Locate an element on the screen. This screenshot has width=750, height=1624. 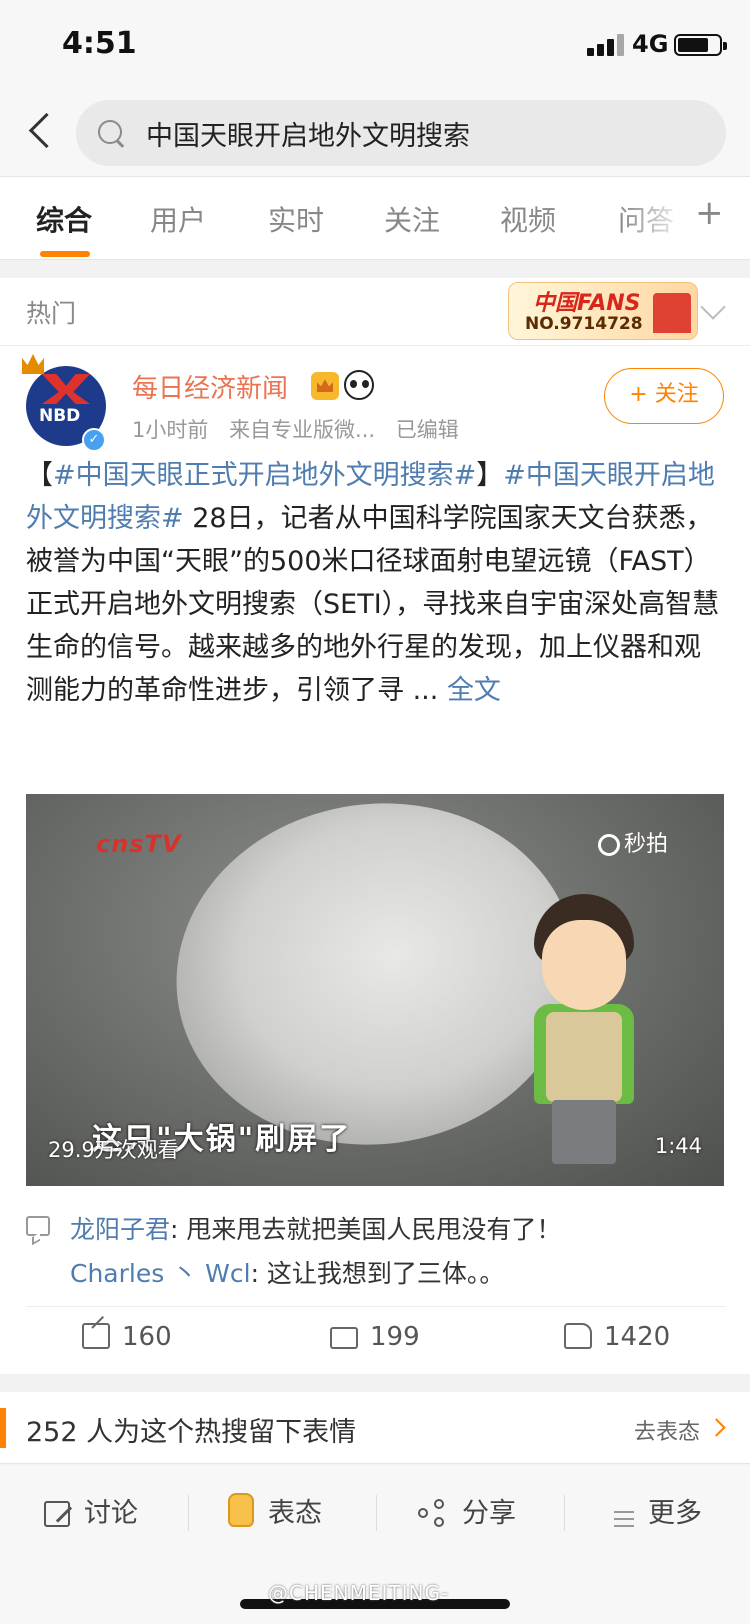
more-label: 更多 is located at coordinates (675, 1513).